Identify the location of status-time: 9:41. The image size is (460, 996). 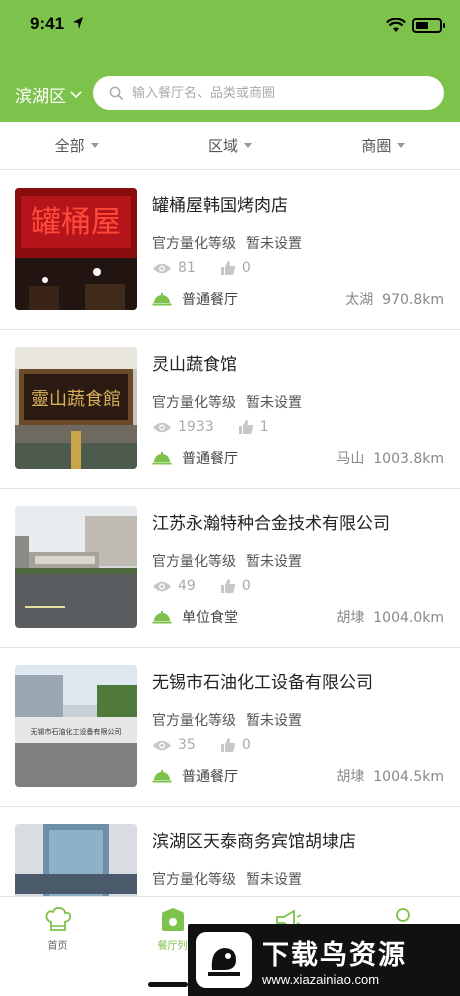
(47, 23).